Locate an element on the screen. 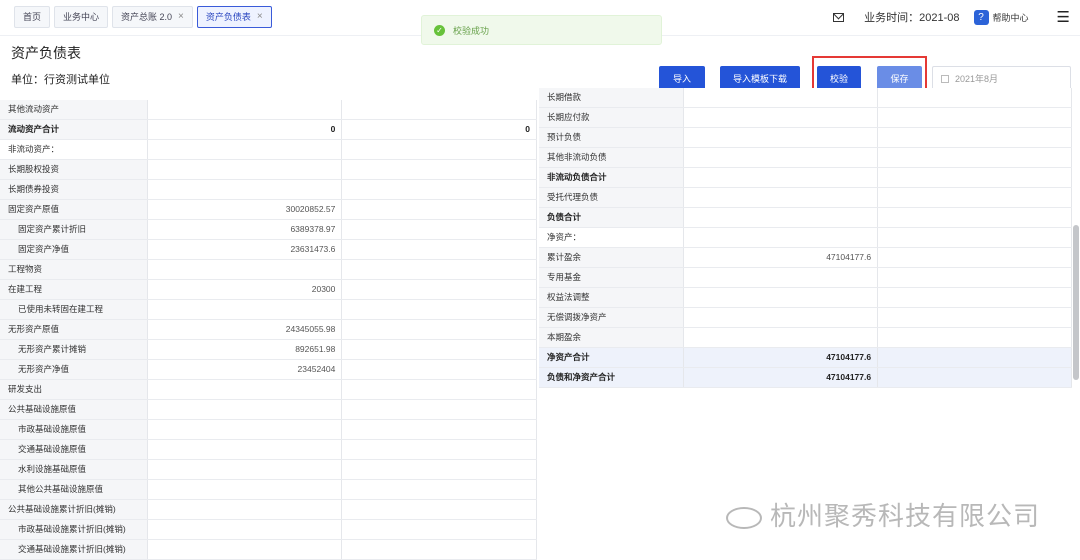 This screenshot has height=560, width=1080. row-label: 水利设施基础原值 is located at coordinates (74, 469).